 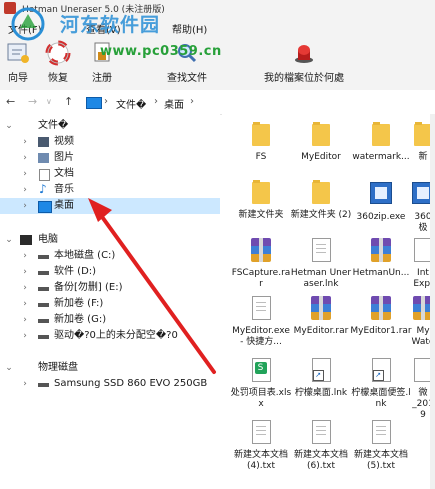 I want to click on crumb-sep-1: ›, so click(x=106, y=101).